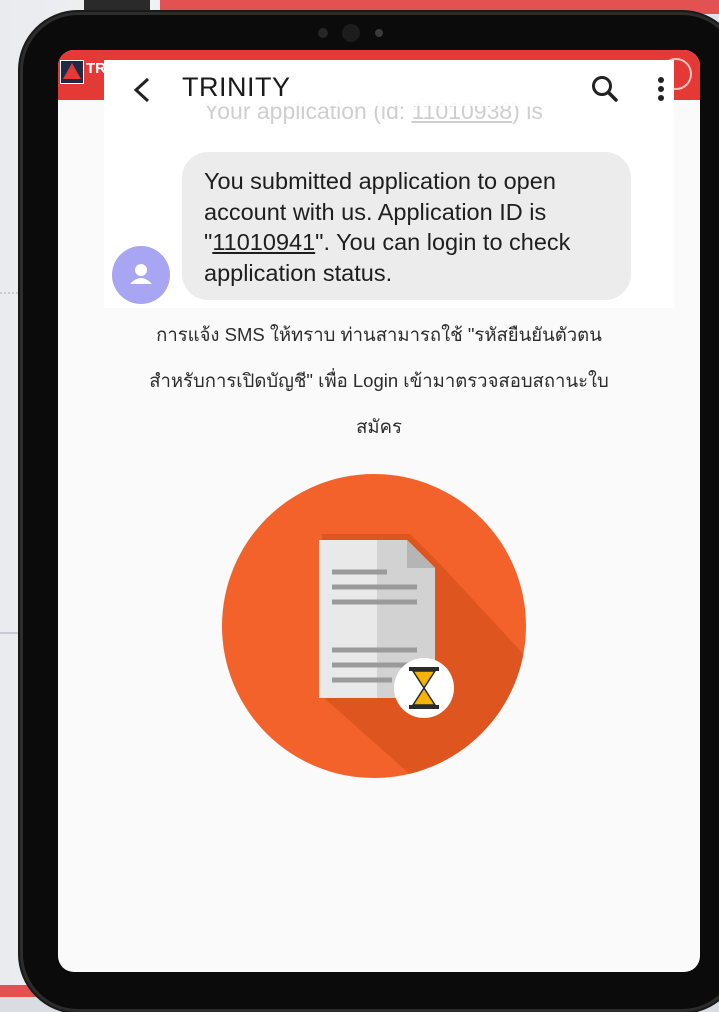 The width and height of the screenshot is (719, 1012). What do you see at coordinates (263, 242) in the screenshot?
I see `application-id-link: 11010941` at bounding box center [263, 242].